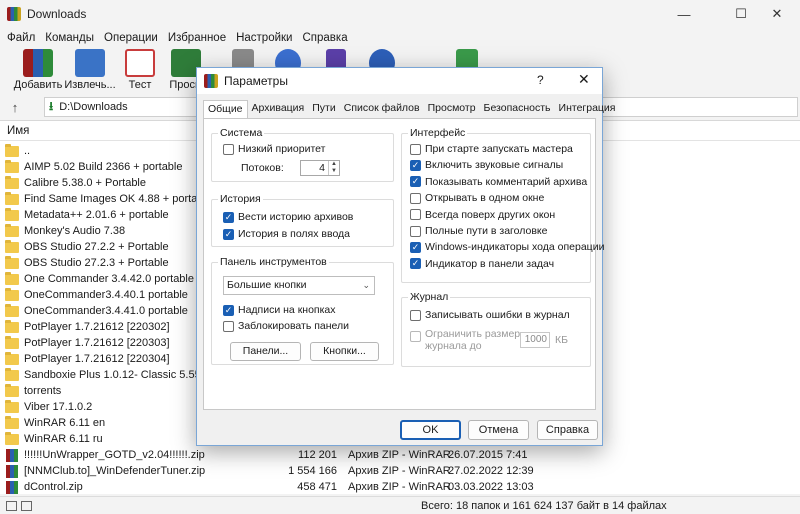  I want to click on menu-settings: Настройки, so click(264, 38).